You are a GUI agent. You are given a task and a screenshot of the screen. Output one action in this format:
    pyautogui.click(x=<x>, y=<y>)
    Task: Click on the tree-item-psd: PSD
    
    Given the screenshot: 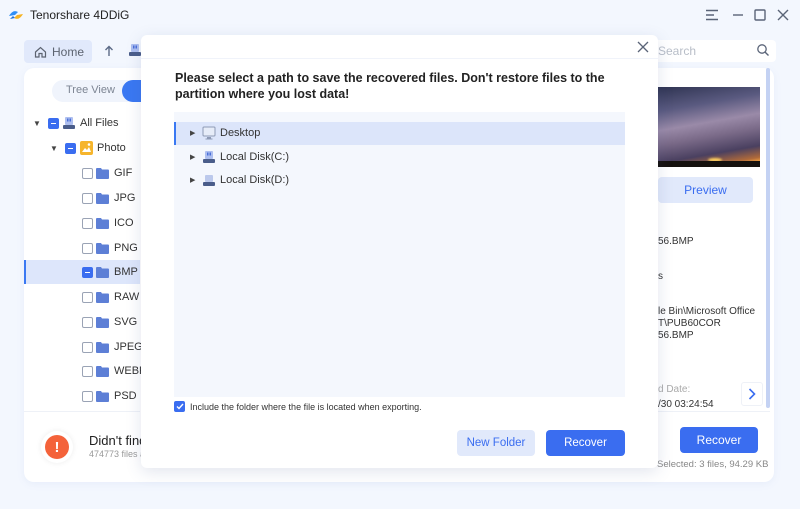 What is the action you would take?
    pyautogui.click(x=82, y=396)
    